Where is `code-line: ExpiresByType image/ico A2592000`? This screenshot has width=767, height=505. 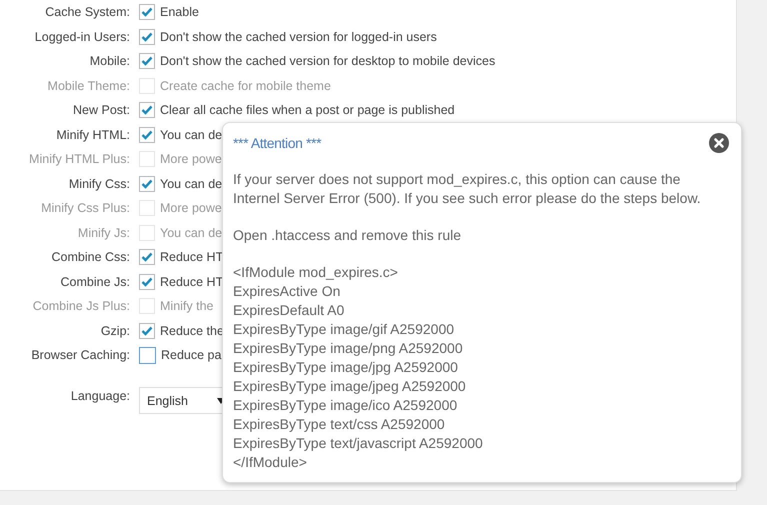
code-line: ExpiresByType image/ico A2592000 is located at coordinates (345, 405).